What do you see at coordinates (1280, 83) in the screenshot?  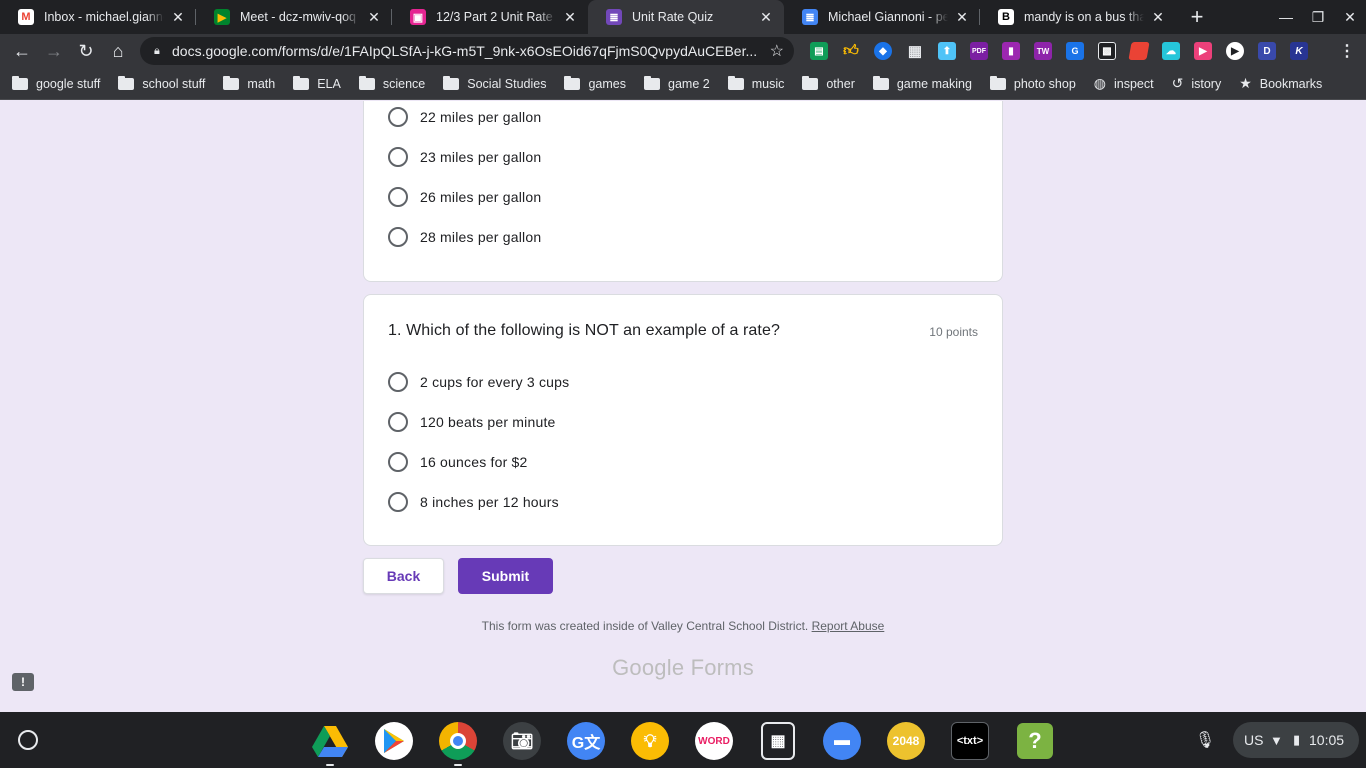 I see `bookmark-bookmarks: ★ Bookmarks` at bounding box center [1280, 83].